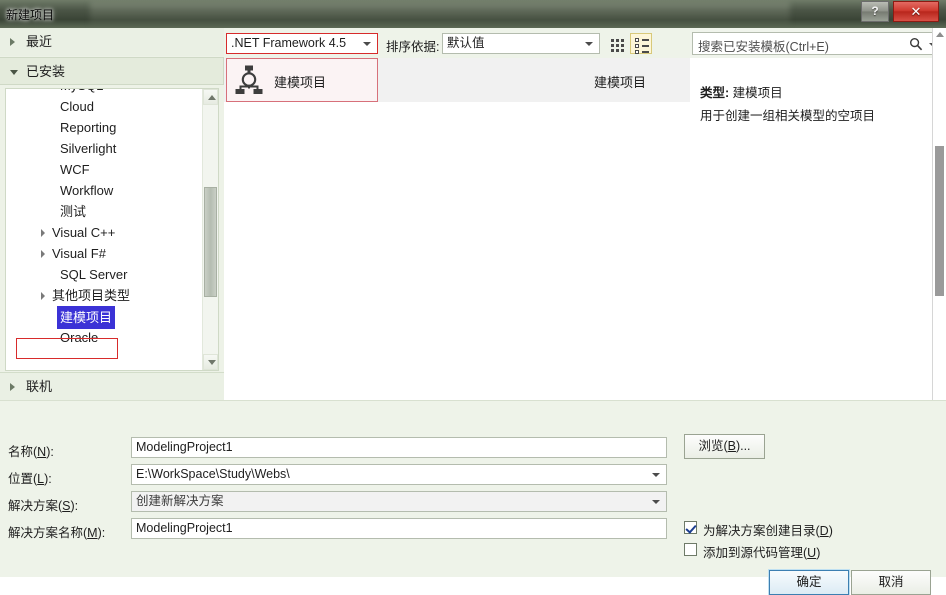 Image resolution: width=946 pixels, height=595 pixels. Describe the element at coordinates (84, 232) in the screenshot. I see `tree-item-label: Visual C++` at that location.